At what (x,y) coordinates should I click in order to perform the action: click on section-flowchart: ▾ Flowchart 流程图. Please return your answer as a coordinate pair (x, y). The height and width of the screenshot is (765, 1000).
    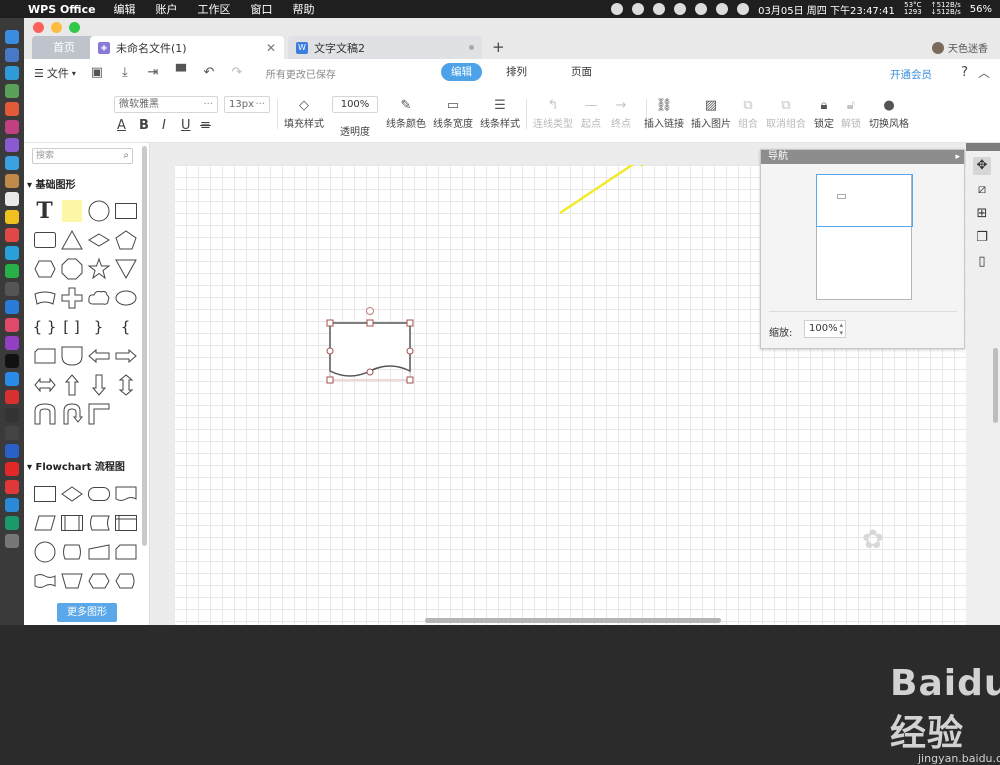
    Looking at the image, I should click on (76, 465).